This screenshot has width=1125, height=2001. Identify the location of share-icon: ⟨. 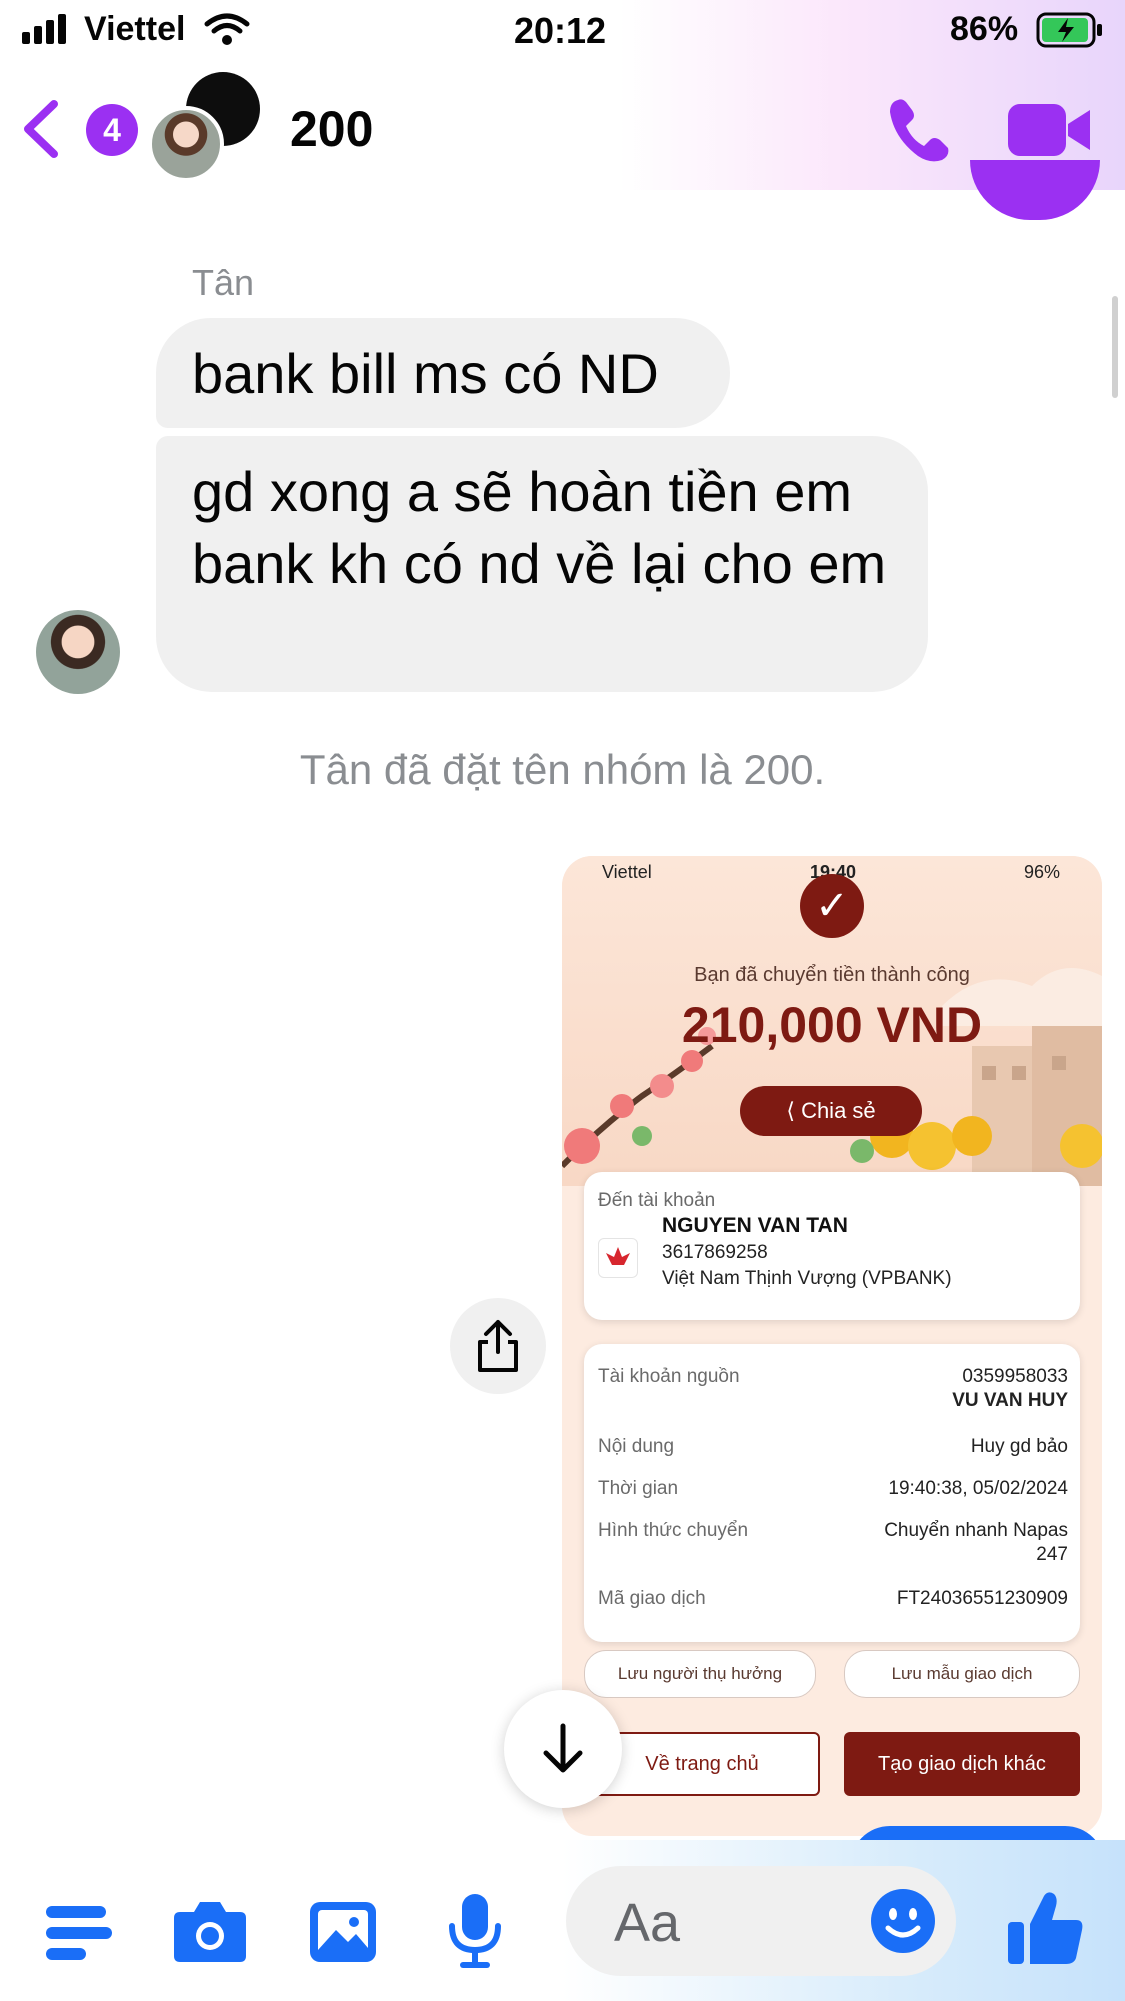
(790, 1110).